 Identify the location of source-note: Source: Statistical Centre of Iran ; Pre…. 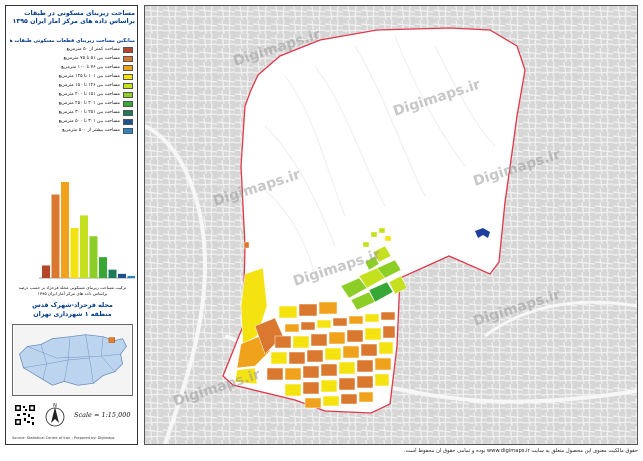
(63, 438).